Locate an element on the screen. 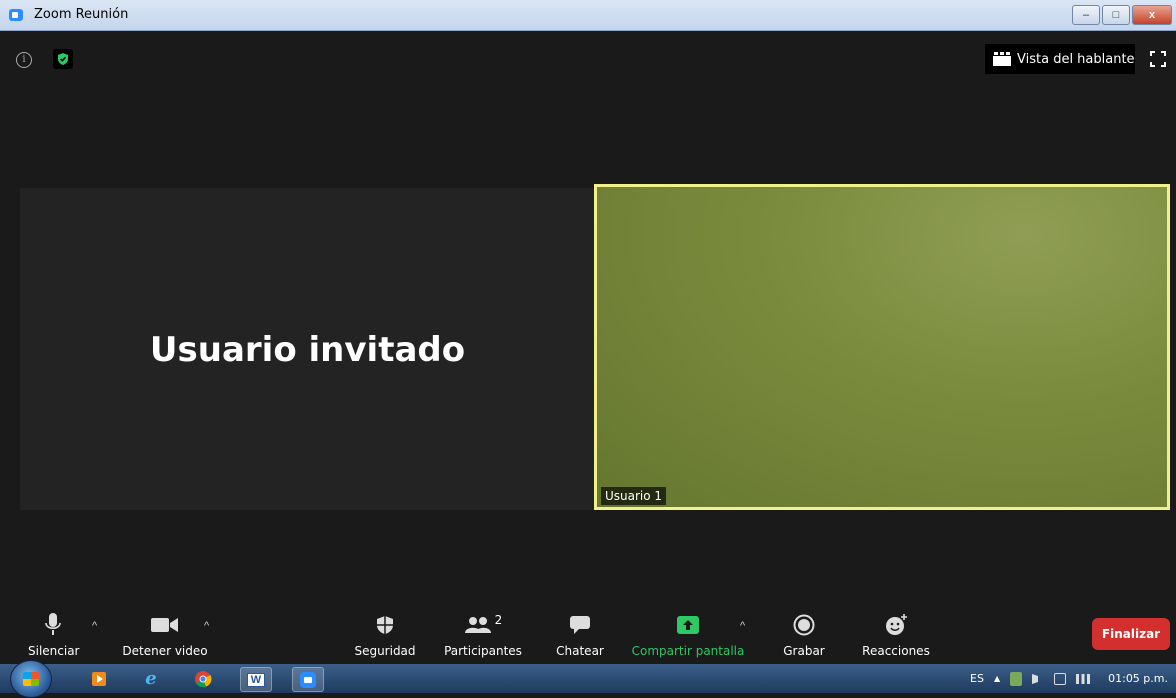 This screenshot has width=1176, height=698. maximize-button: □ is located at coordinates (1116, 15).